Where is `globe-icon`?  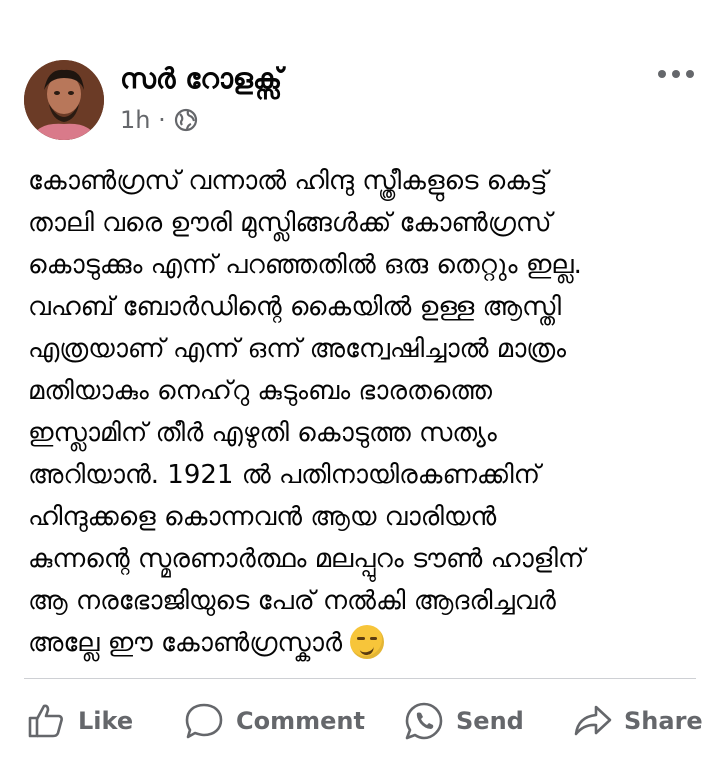
globe-icon is located at coordinates (186, 120).